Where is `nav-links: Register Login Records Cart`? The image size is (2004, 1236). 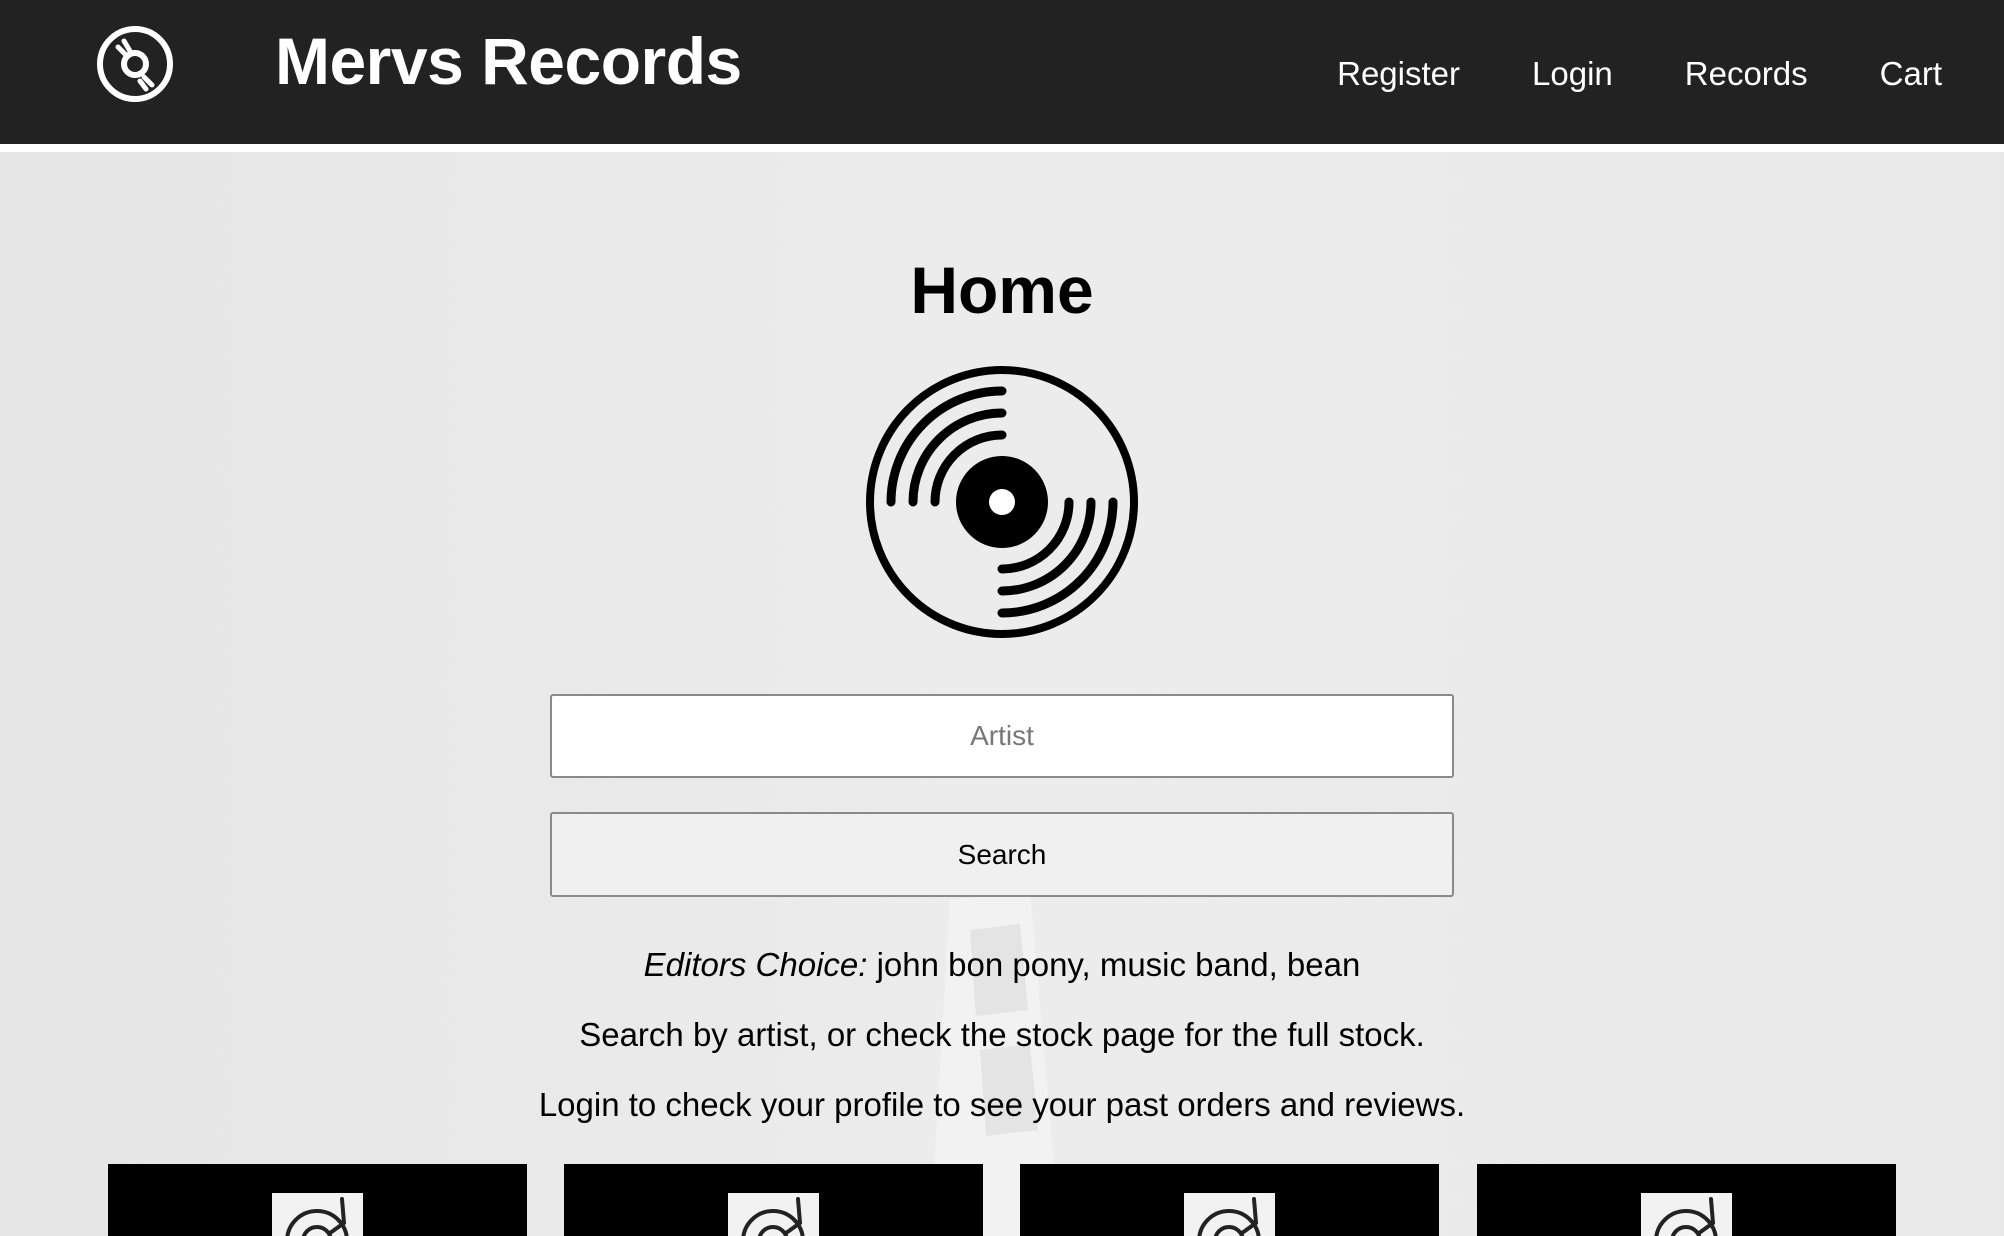 nav-links: Register Login Records Cart is located at coordinates (1639, 74).